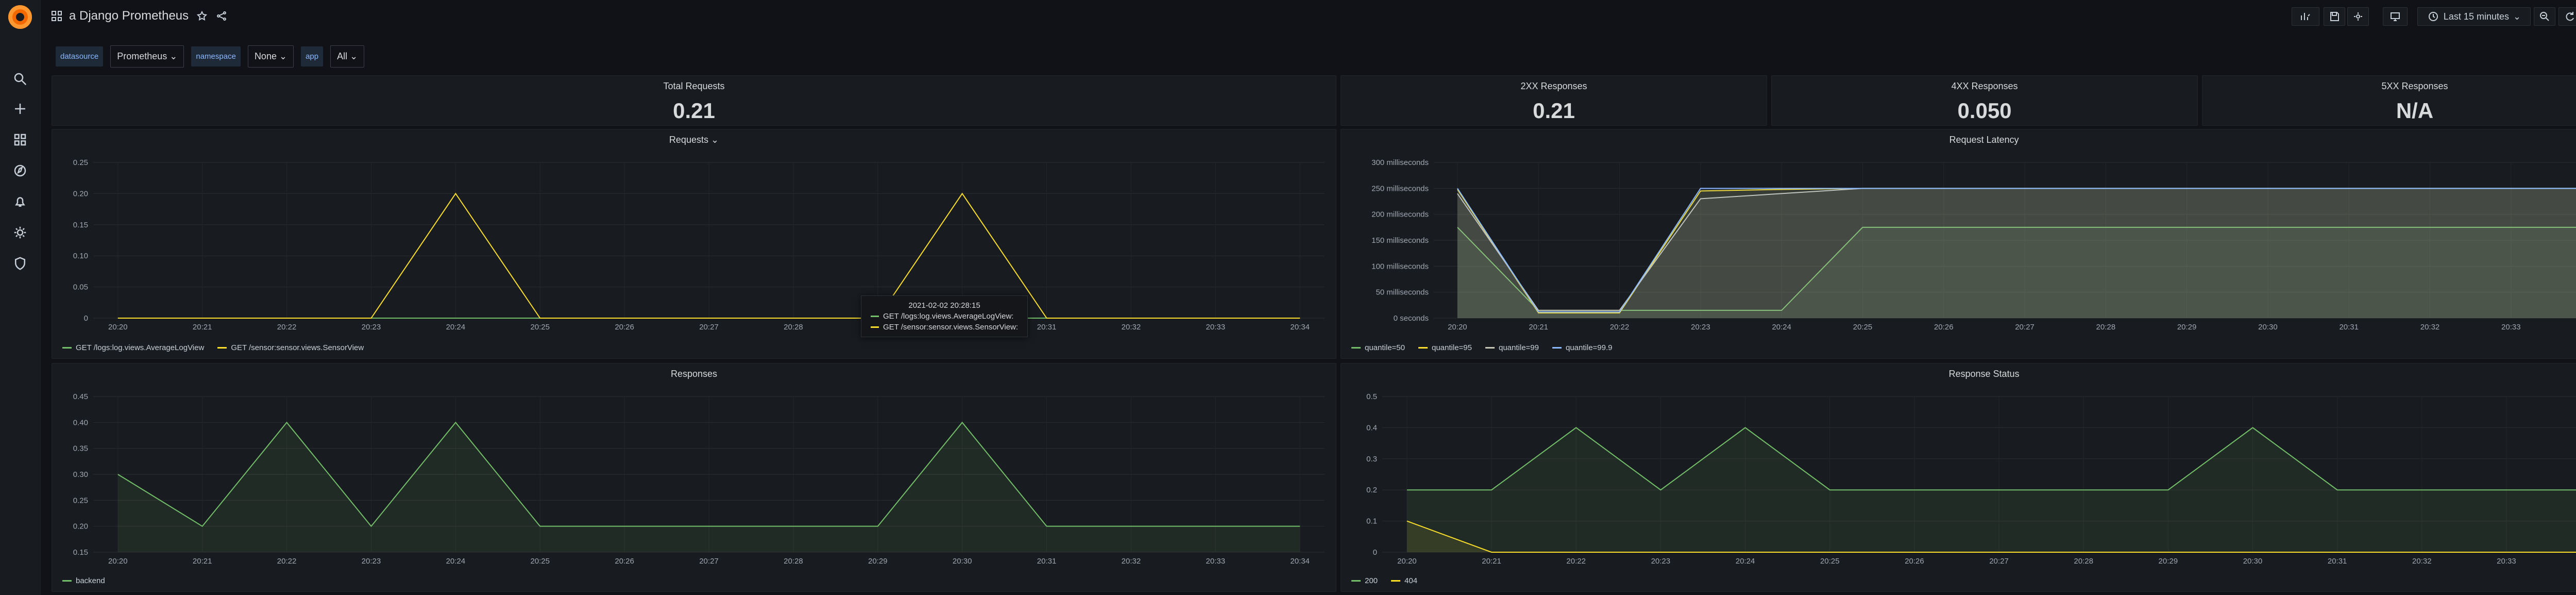 Image resolution: width=2576 pixels, height=595 pixels. I want to click on panel-2xx-responses: 2XX Responses 0.21, so click(1554, 100).